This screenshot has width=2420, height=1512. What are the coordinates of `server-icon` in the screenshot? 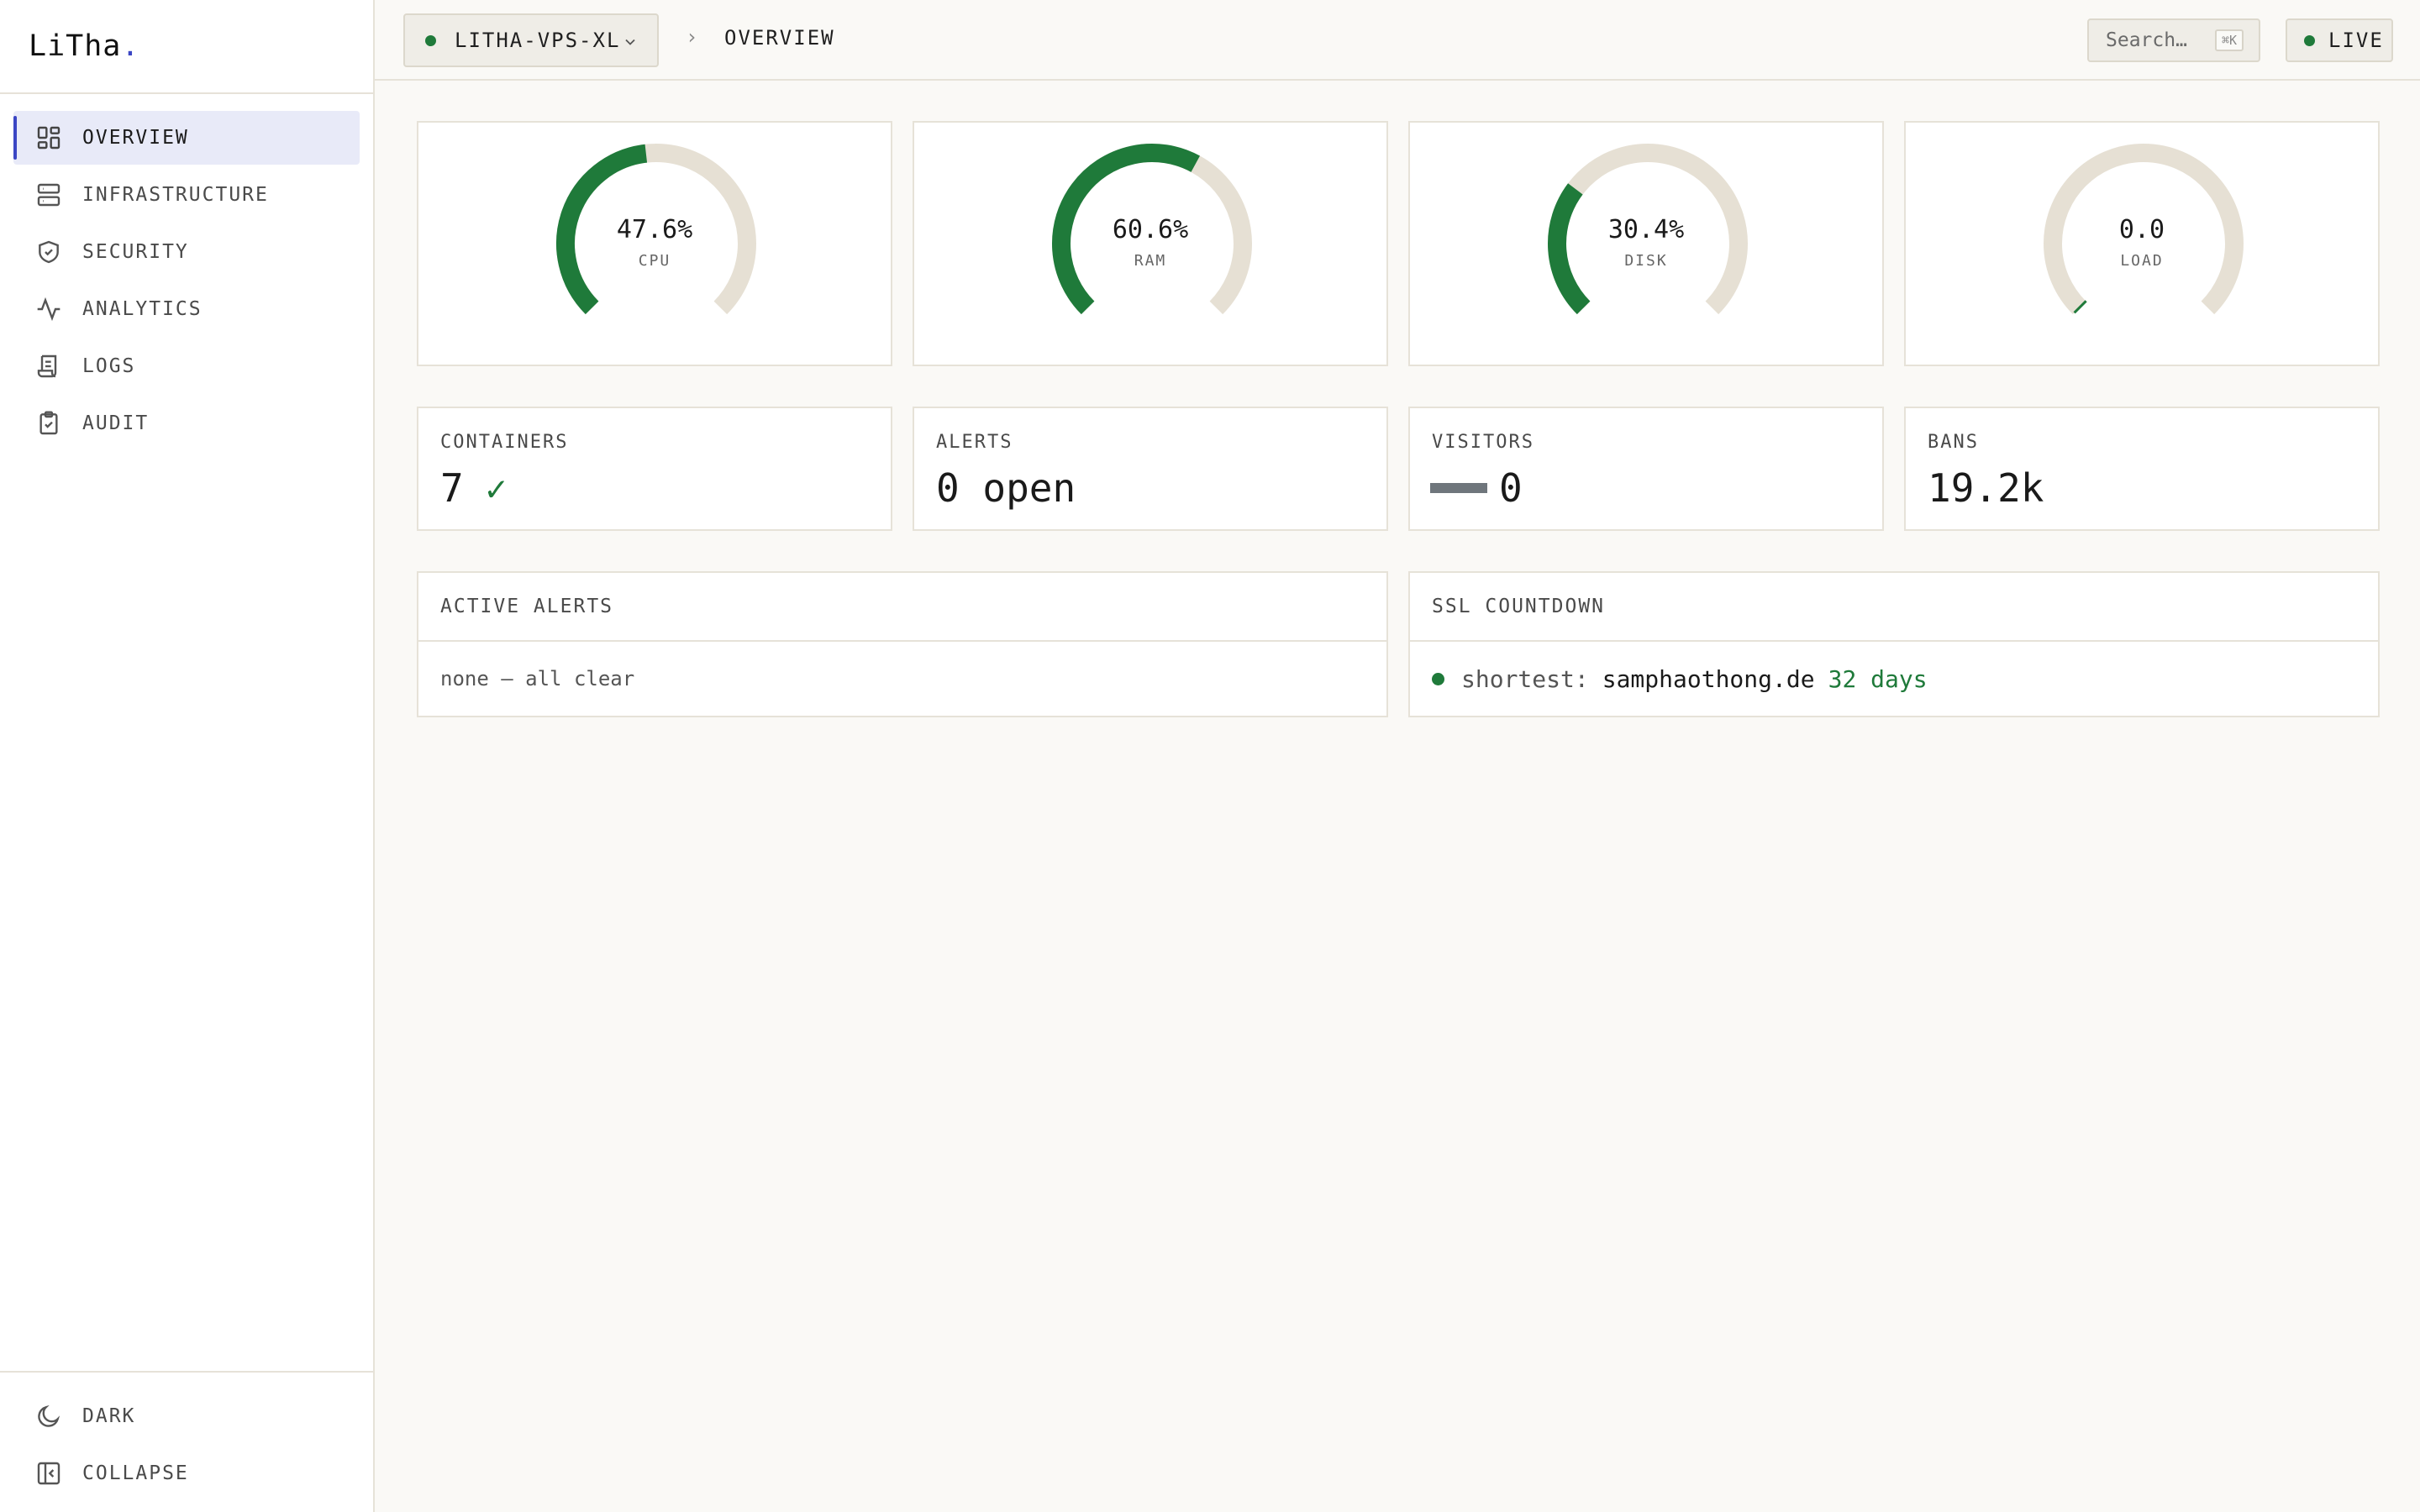 It's located at (49, 195).